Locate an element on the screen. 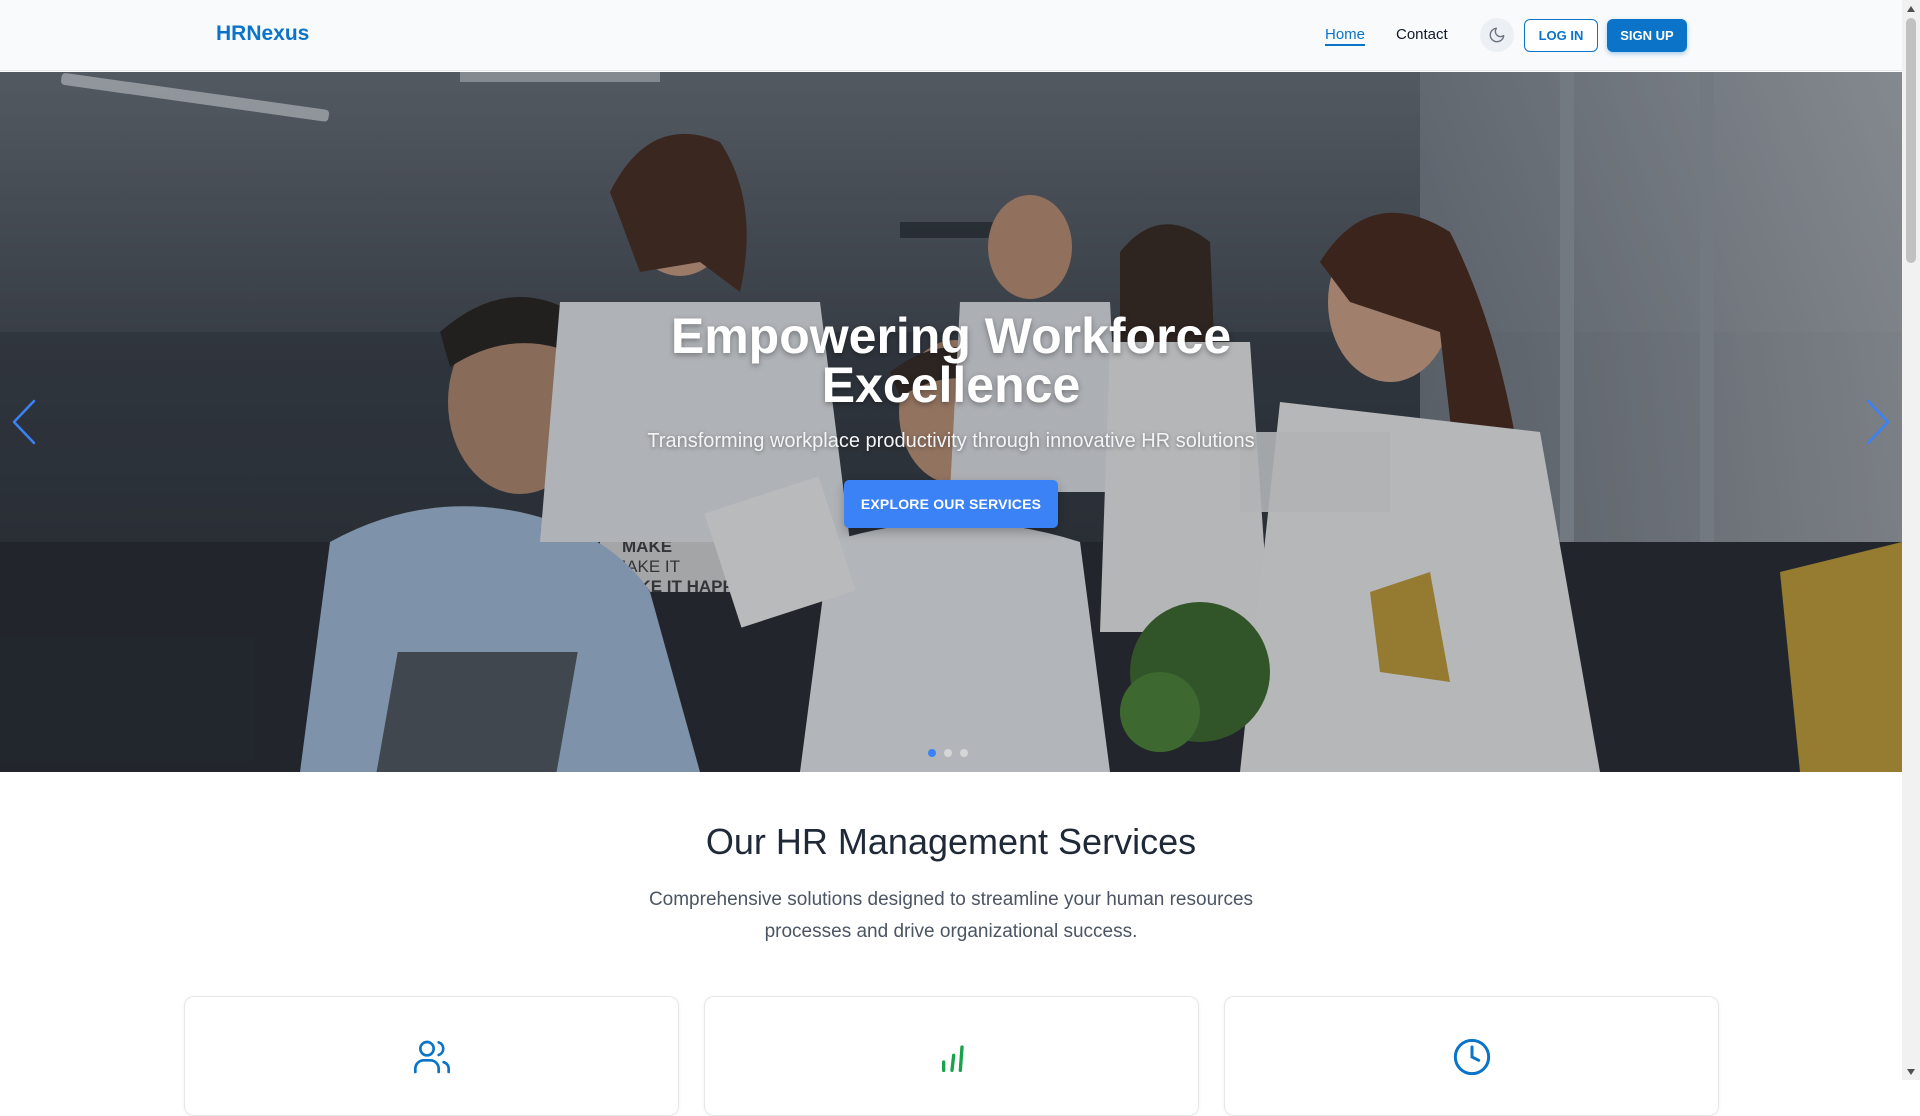 The width and height of the screenshot is (1920, 1116). bar-chart-icon is located at coordinates (953, 1058).